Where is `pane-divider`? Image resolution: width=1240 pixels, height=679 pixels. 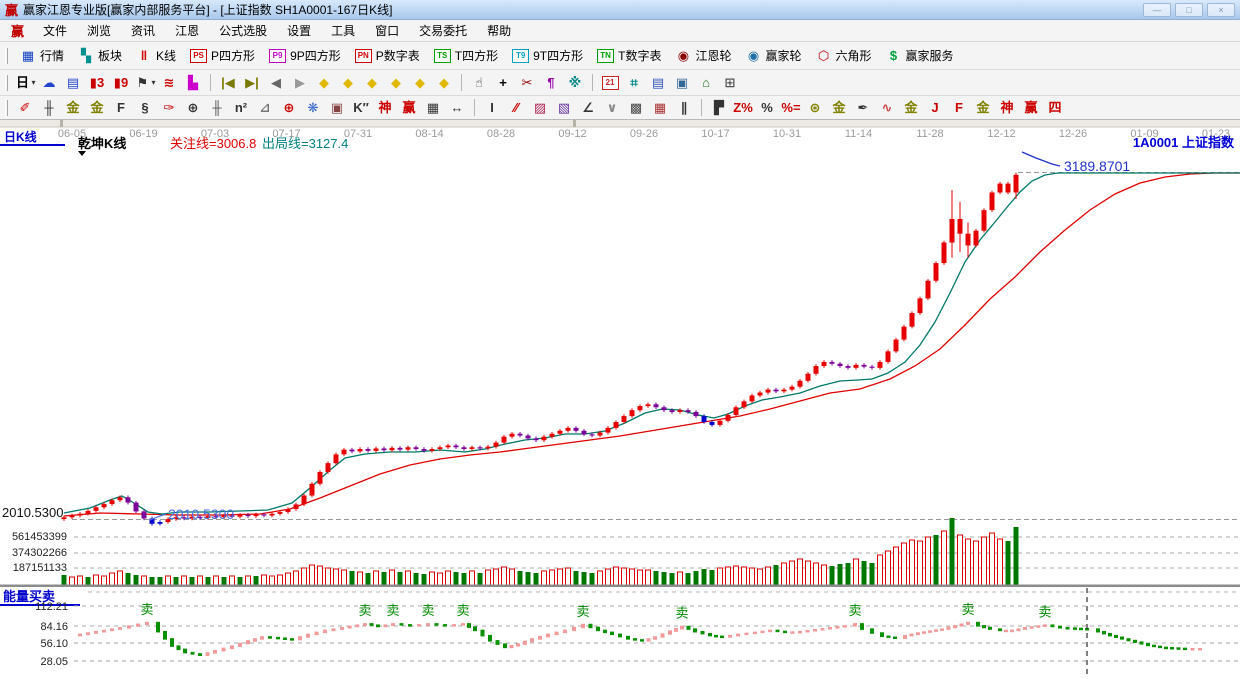 pane-divider is located at coordinates (620, 586).